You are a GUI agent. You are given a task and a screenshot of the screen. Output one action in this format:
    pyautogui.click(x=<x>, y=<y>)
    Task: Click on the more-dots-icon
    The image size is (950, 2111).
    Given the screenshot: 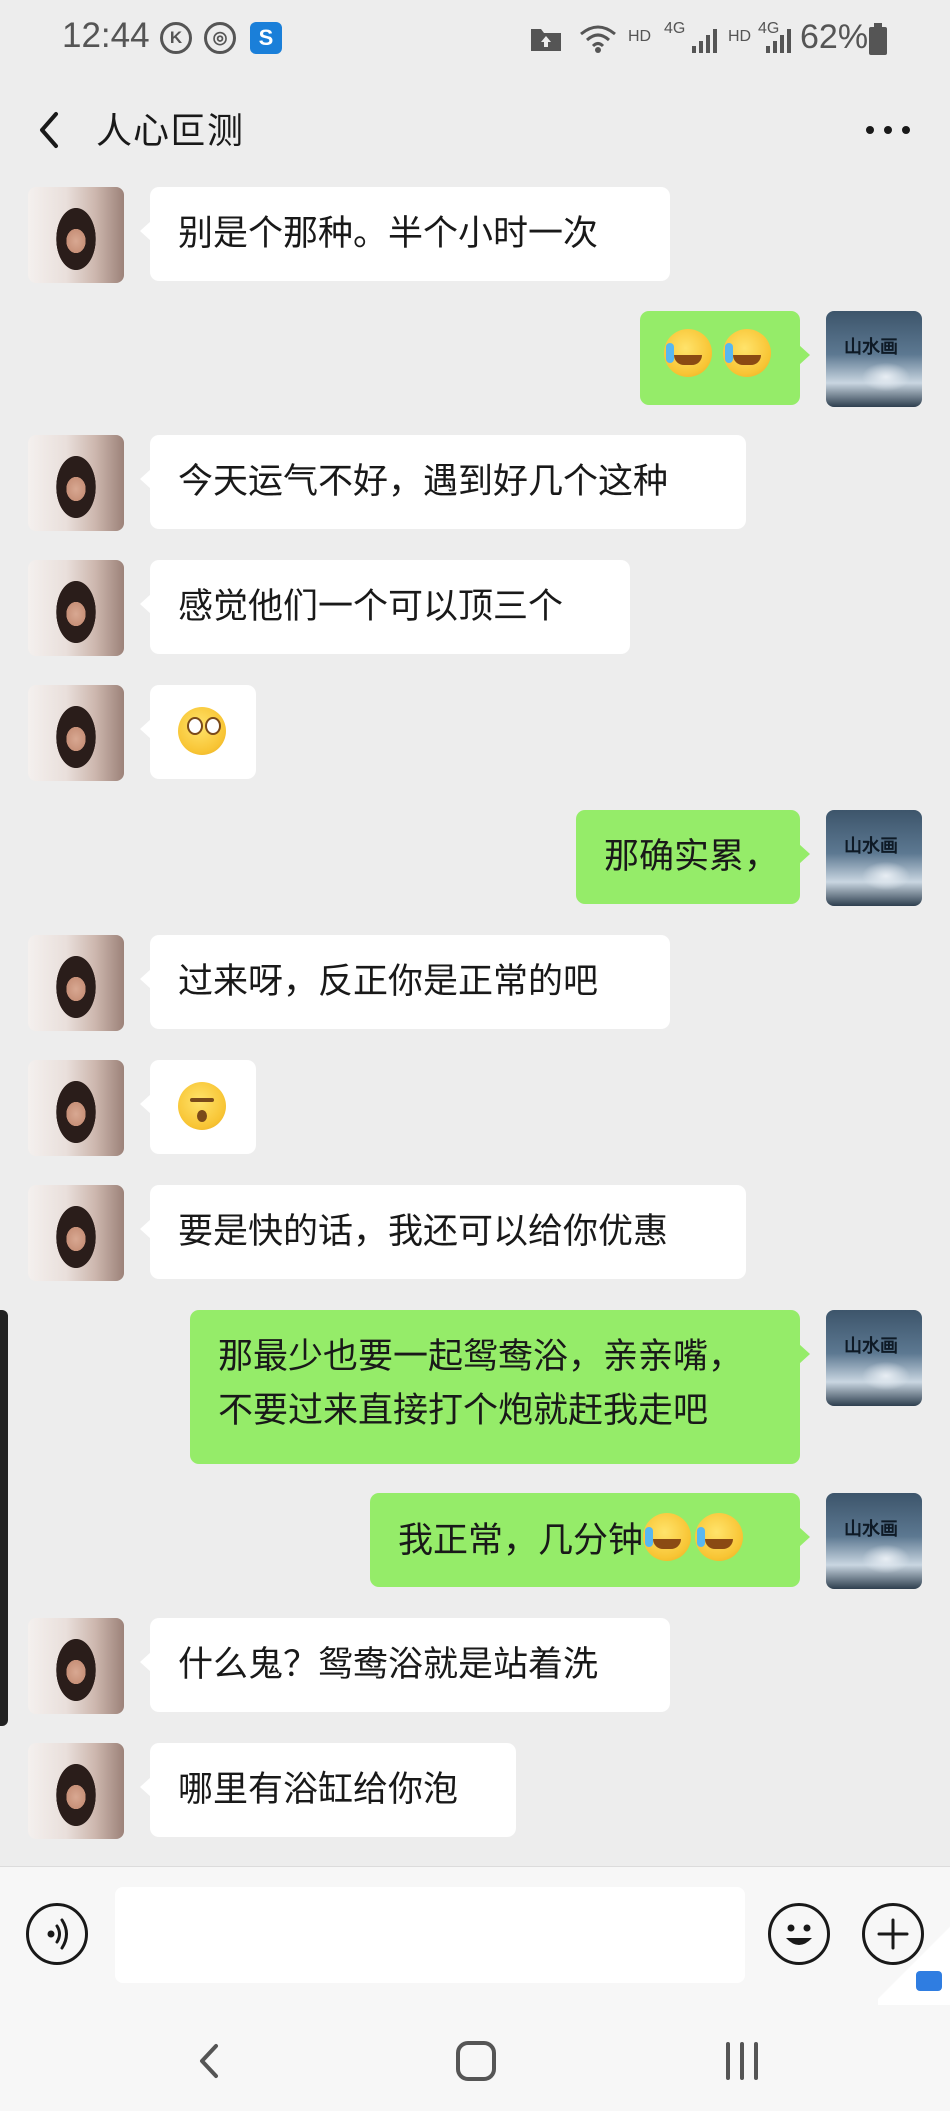 What is the action you would take?
    pyautogui.click(x=888, y=130)
    